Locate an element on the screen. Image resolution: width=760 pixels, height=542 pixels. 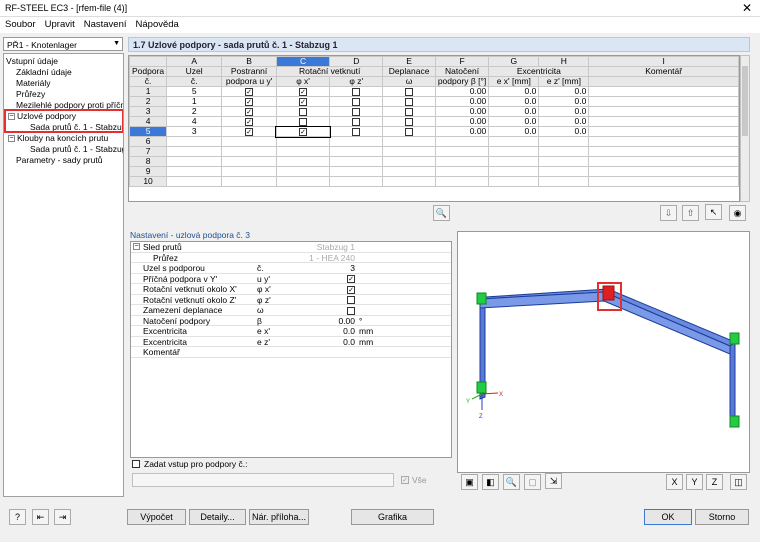
view-iso-icon: ▣ is located at coordinates (469, 482).